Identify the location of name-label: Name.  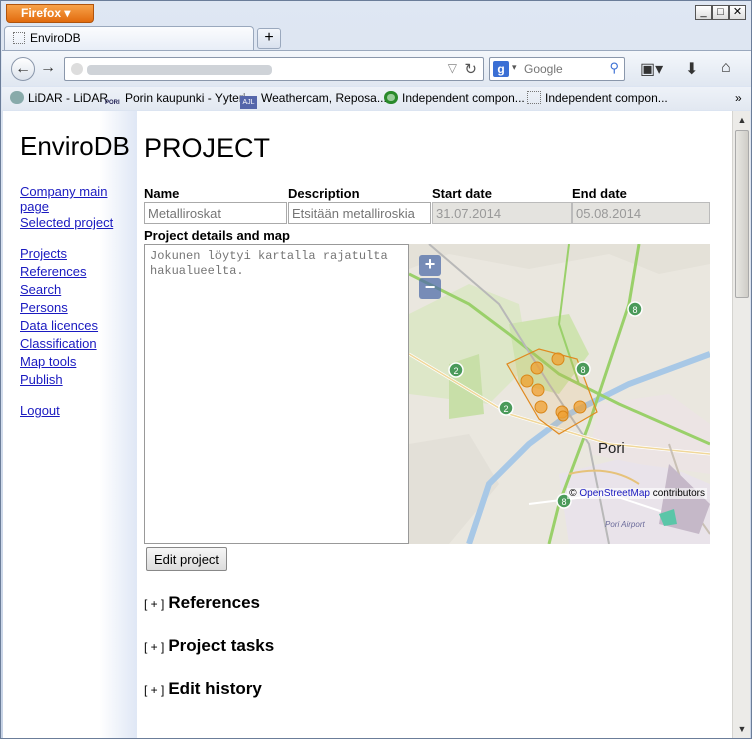
(162, 193).